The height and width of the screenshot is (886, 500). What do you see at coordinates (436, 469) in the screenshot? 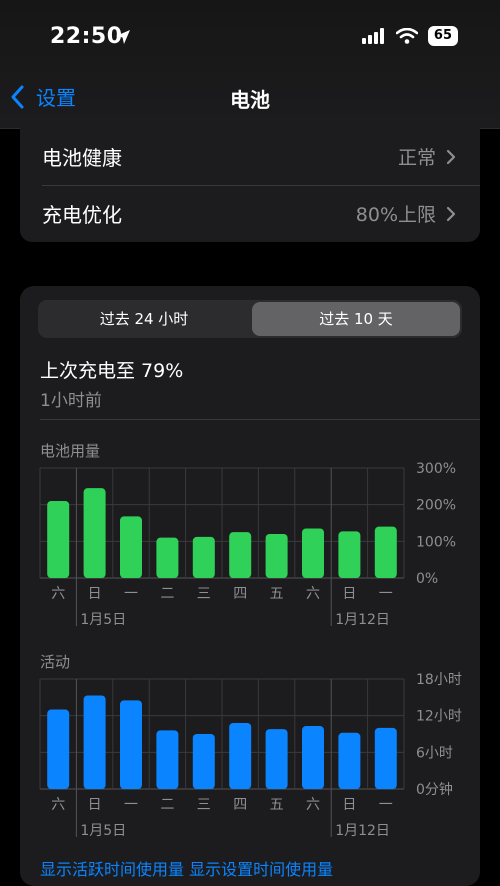
I see `y-tick-label: 300%` at bounding box center [436, 469].